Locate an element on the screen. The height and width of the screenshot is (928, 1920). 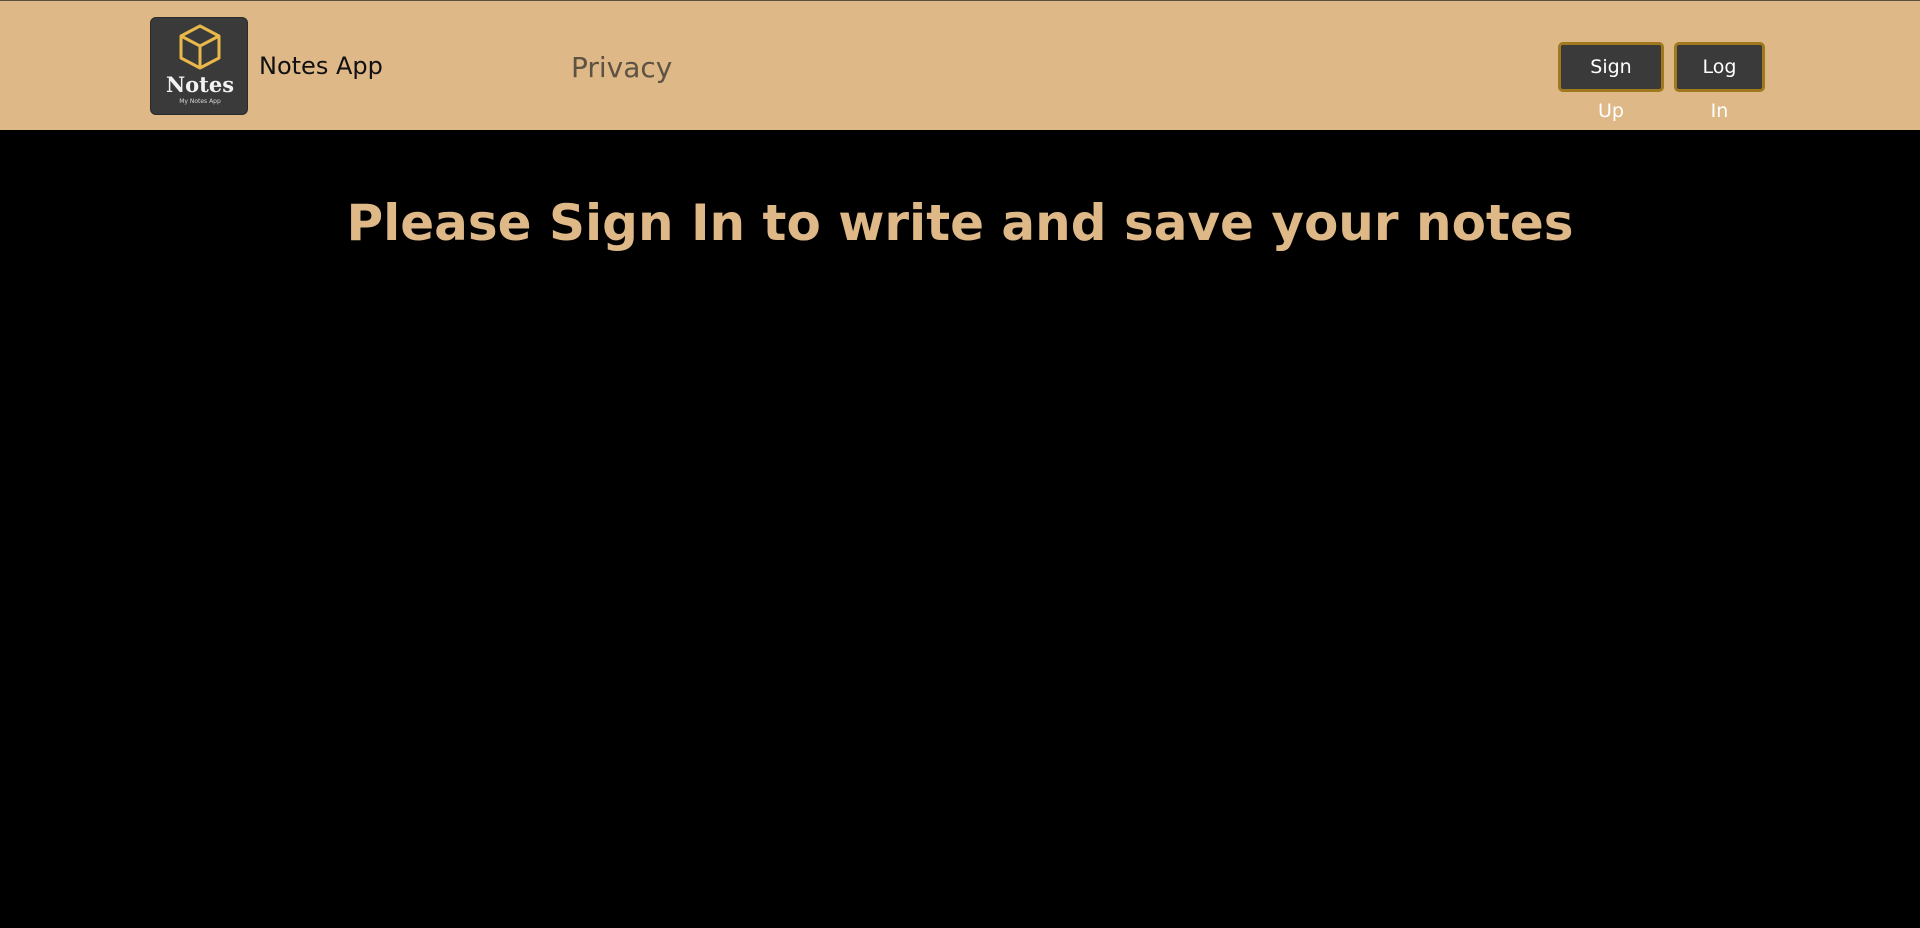
cube-icon is located at coordinates (200, 47).